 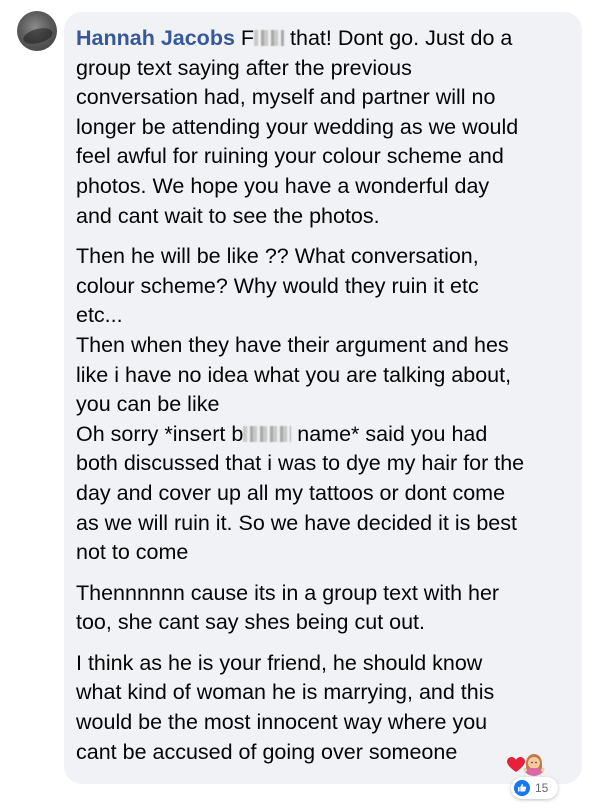 I want to click on paragraph-line: you can be like, so click(x=148, y=404).